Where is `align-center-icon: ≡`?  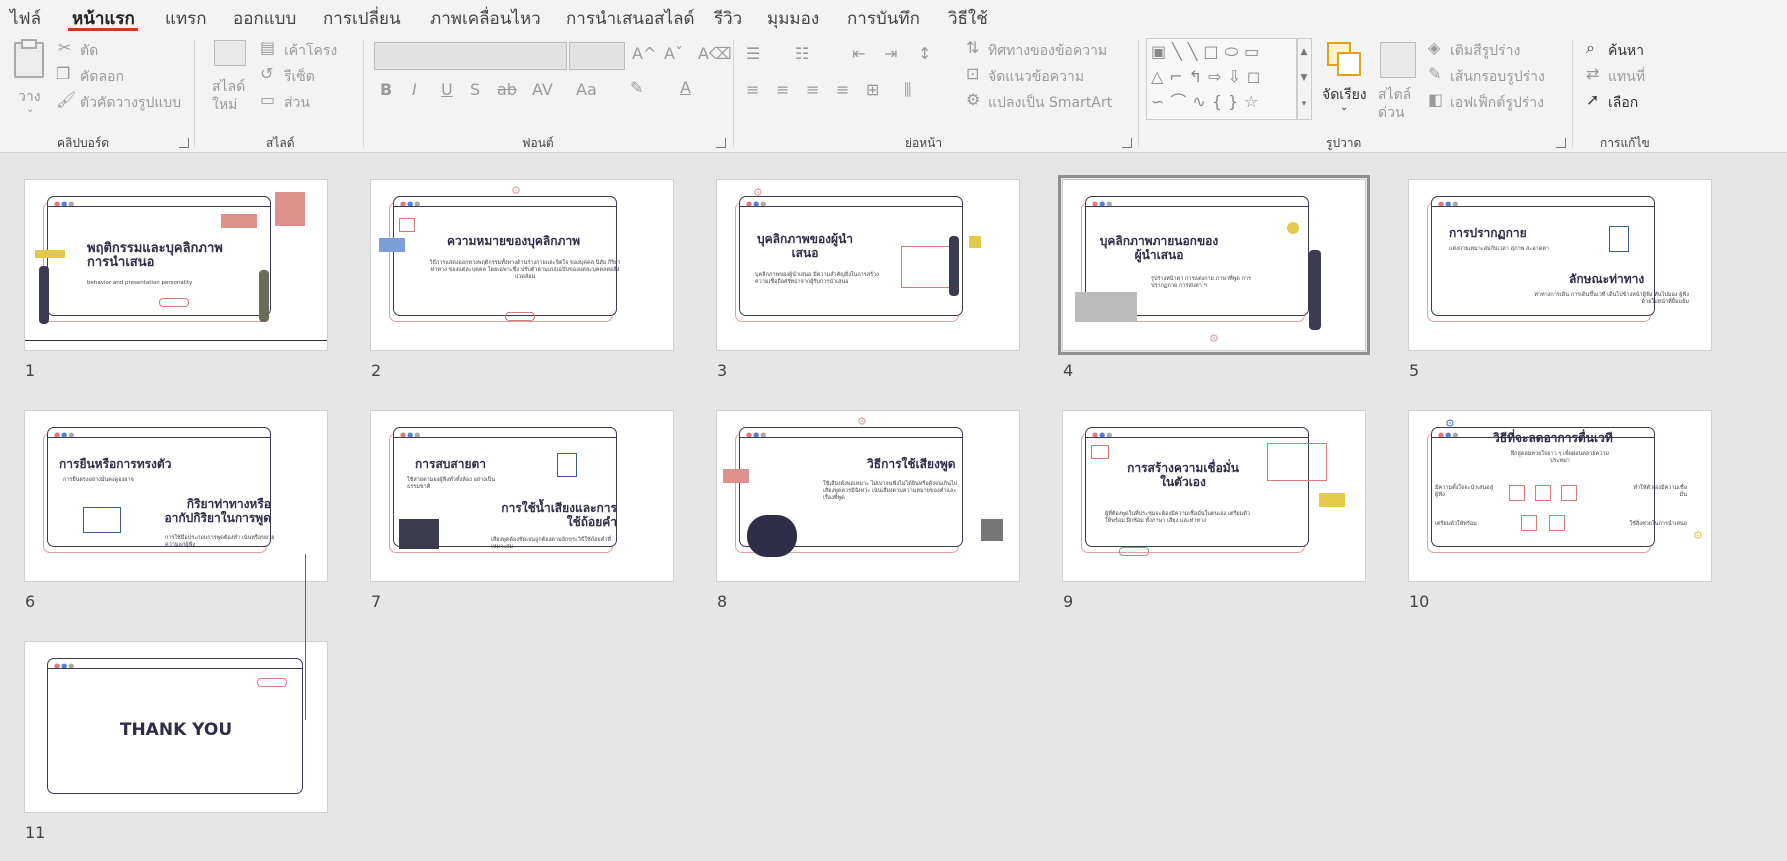
align-center-icon: ≡ is located at coordinates (782, 90).